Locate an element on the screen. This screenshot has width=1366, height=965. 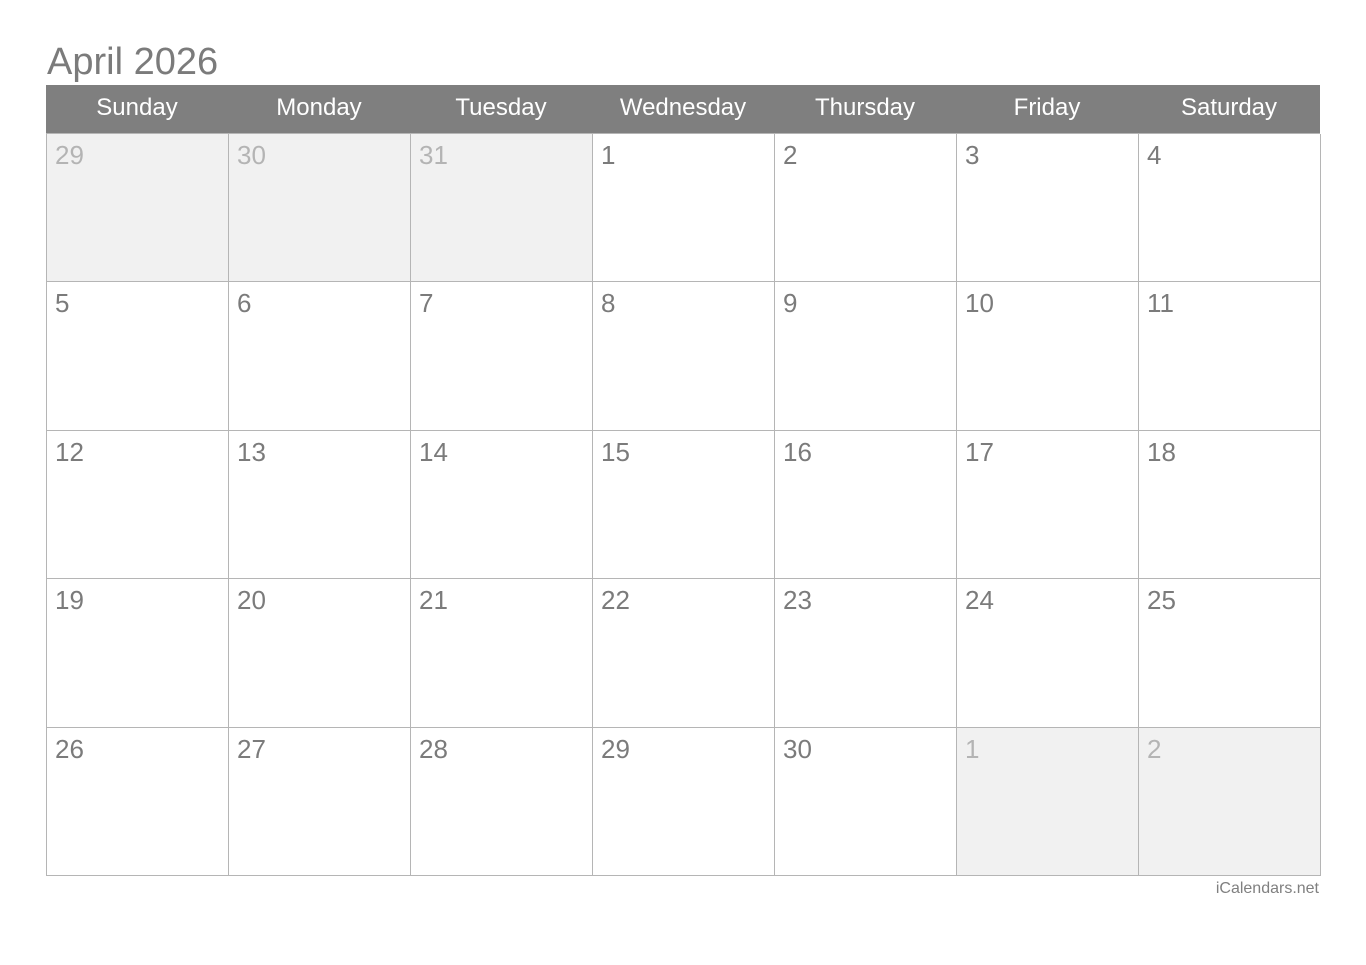
day-cell: 16 is located at coordinates (866, 505).